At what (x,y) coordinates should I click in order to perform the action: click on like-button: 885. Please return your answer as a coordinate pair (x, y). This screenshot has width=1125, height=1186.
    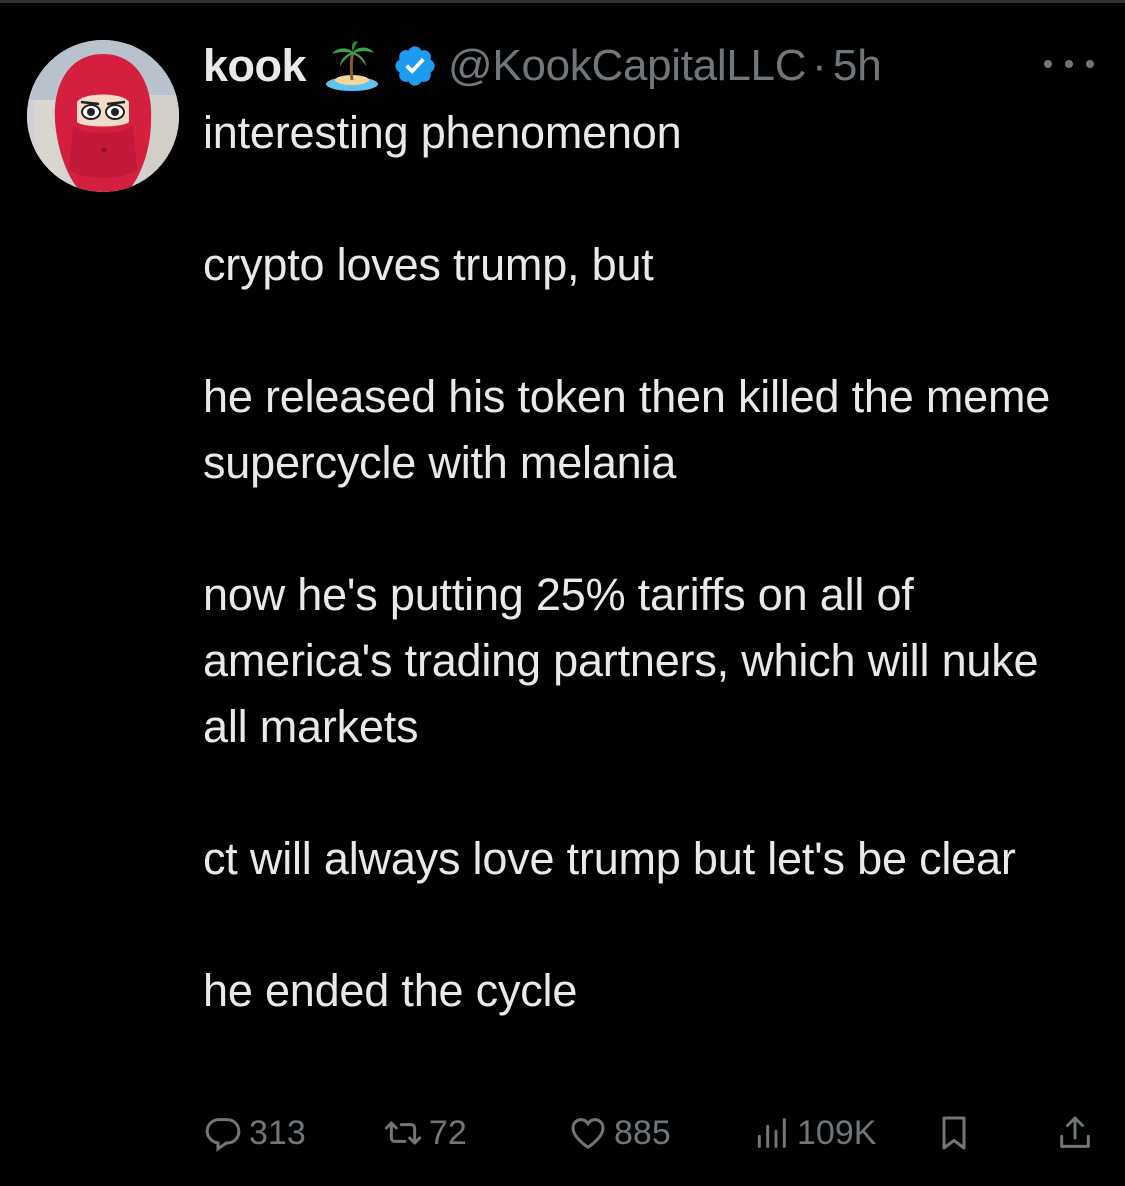
    Looking at the image, I should click on (619, 1133).